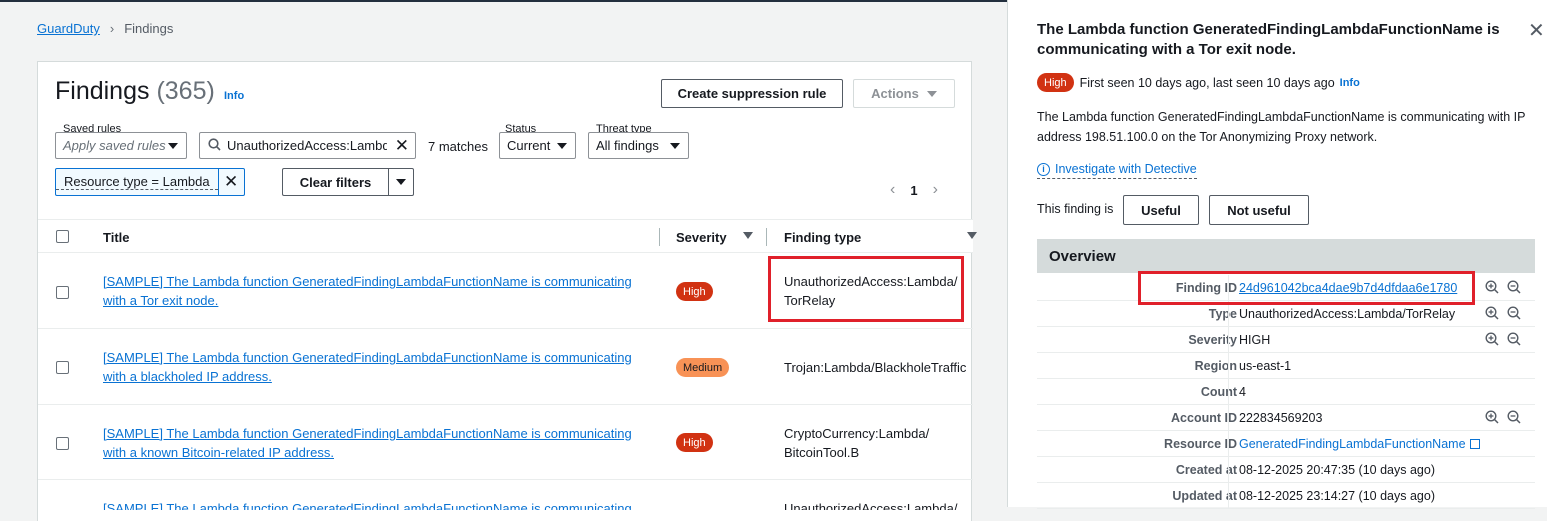 The height and width of the screenshot is (521, 1547). I want to click on select-all-checkbox, so click(62, 236).